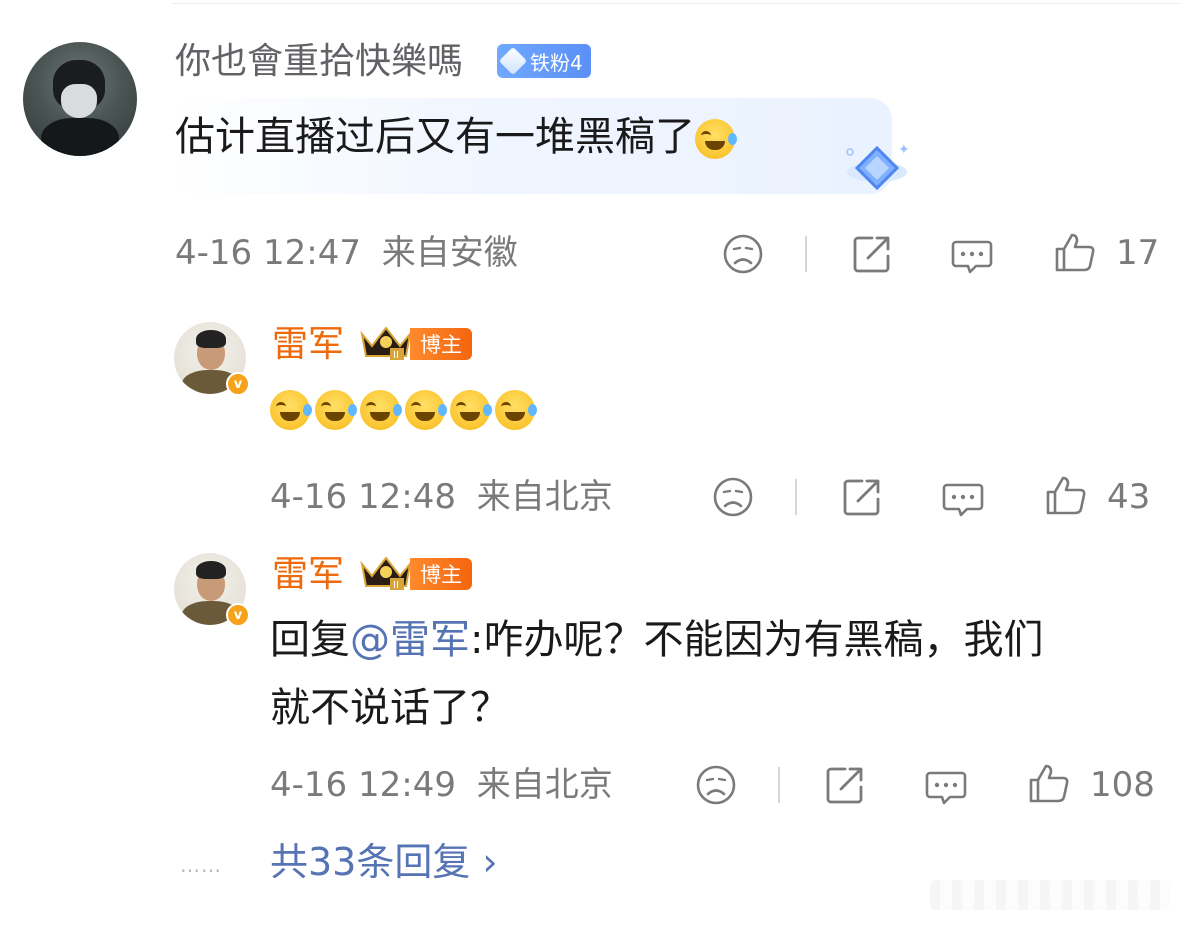  What do you see at coordinates (410, 640) in the screenshot?
I see `mention-link: @雷军` at bounding box center [410, 640].